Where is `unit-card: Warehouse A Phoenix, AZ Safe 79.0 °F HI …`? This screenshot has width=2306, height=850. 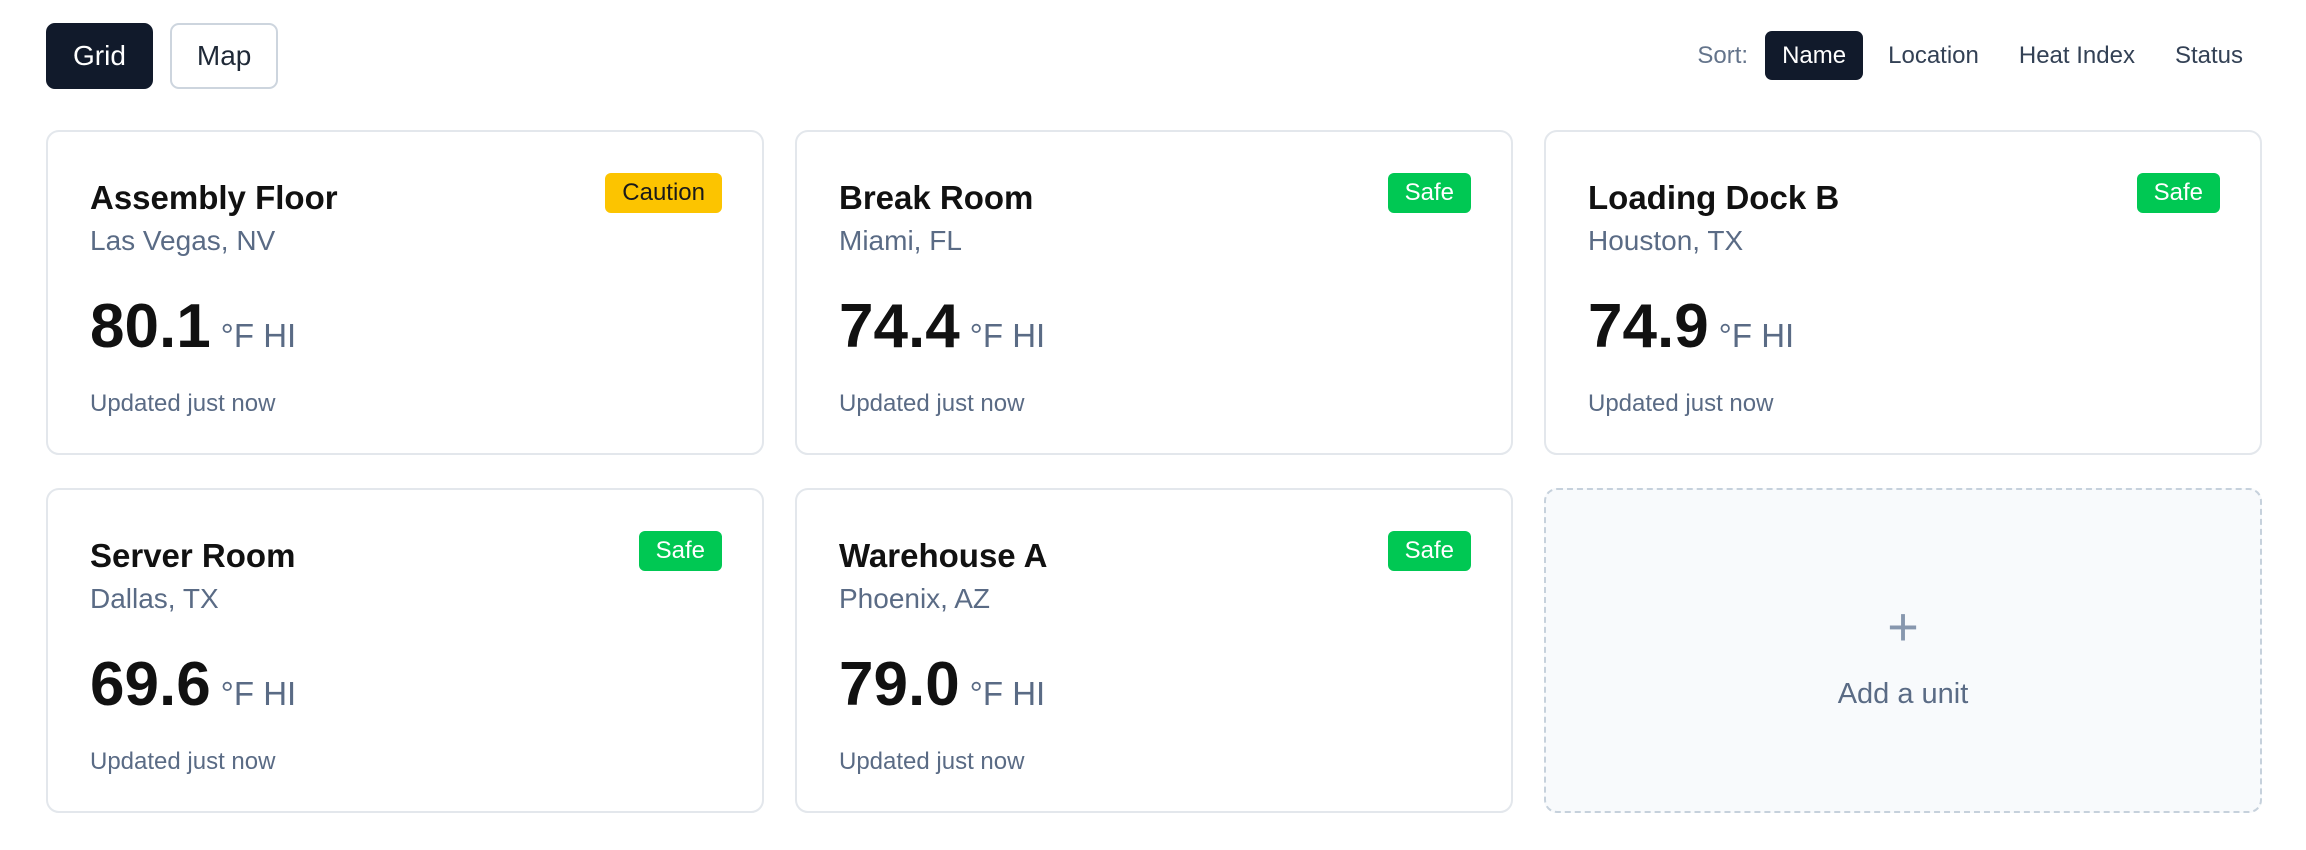
unit-card: Warehouse A Phoenix, AZ Safe 79.0 °F HI … is located at coordinates (1154, 650).